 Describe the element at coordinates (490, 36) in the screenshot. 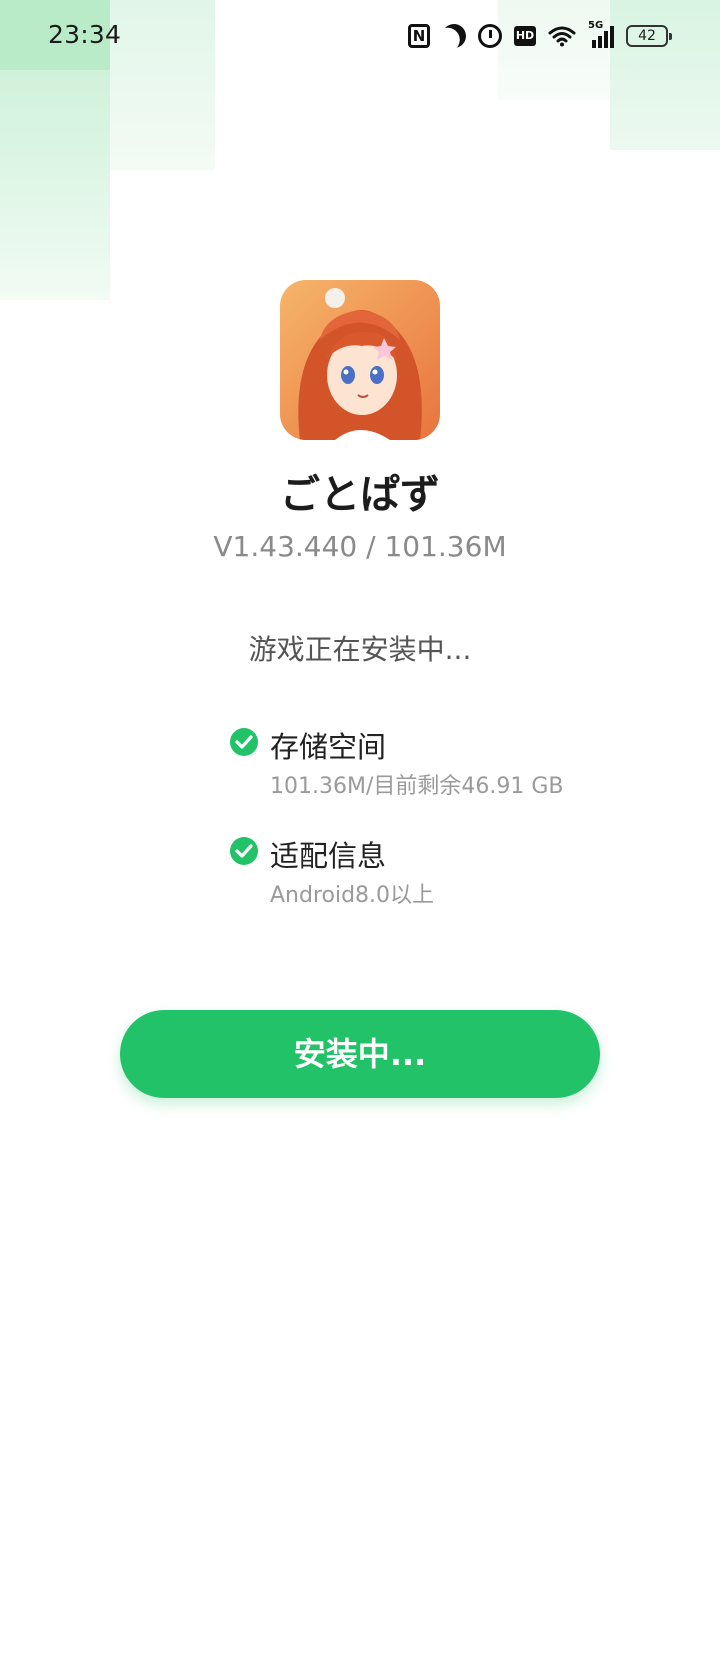

I see `alarm-icon` at that location.